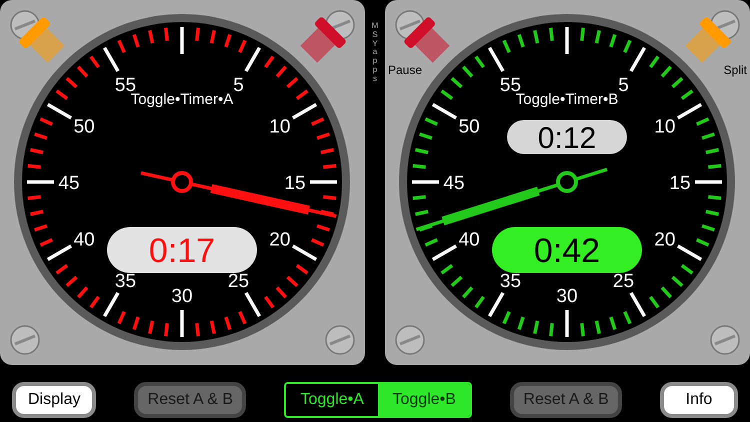  Describe the element at coordinates (405, 70) in the screenshot. I see `knob-label: Pause` at that location.